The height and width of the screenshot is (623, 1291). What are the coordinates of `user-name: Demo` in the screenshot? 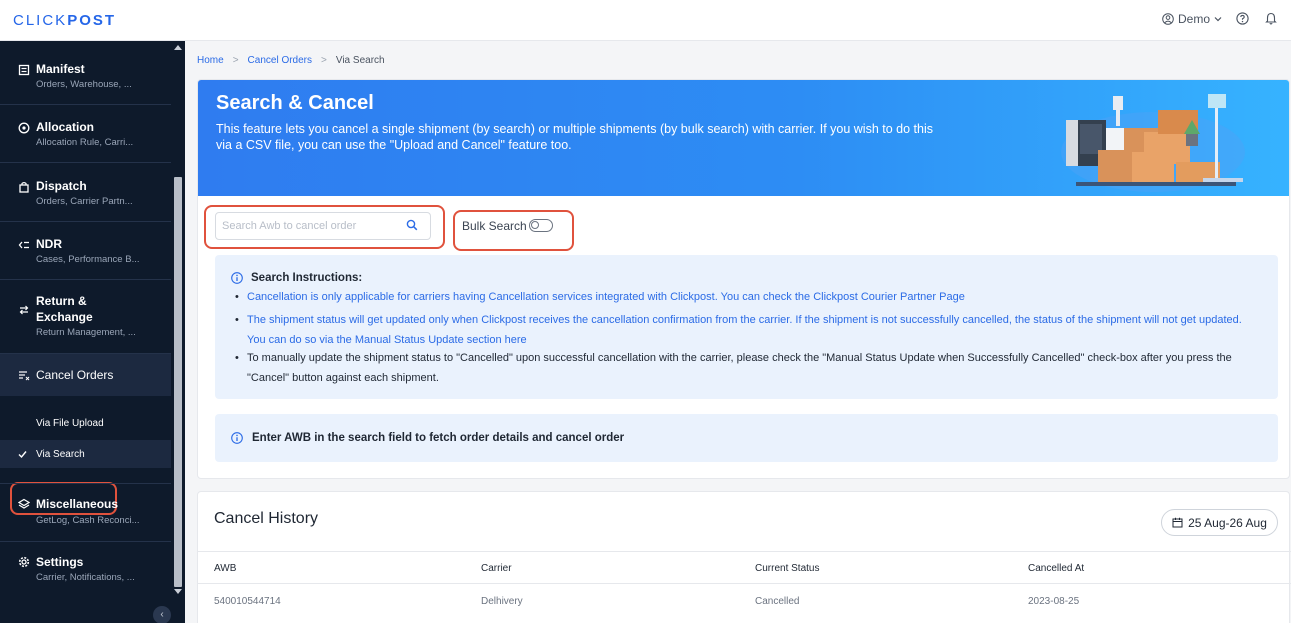 It's located at (1194, 19).